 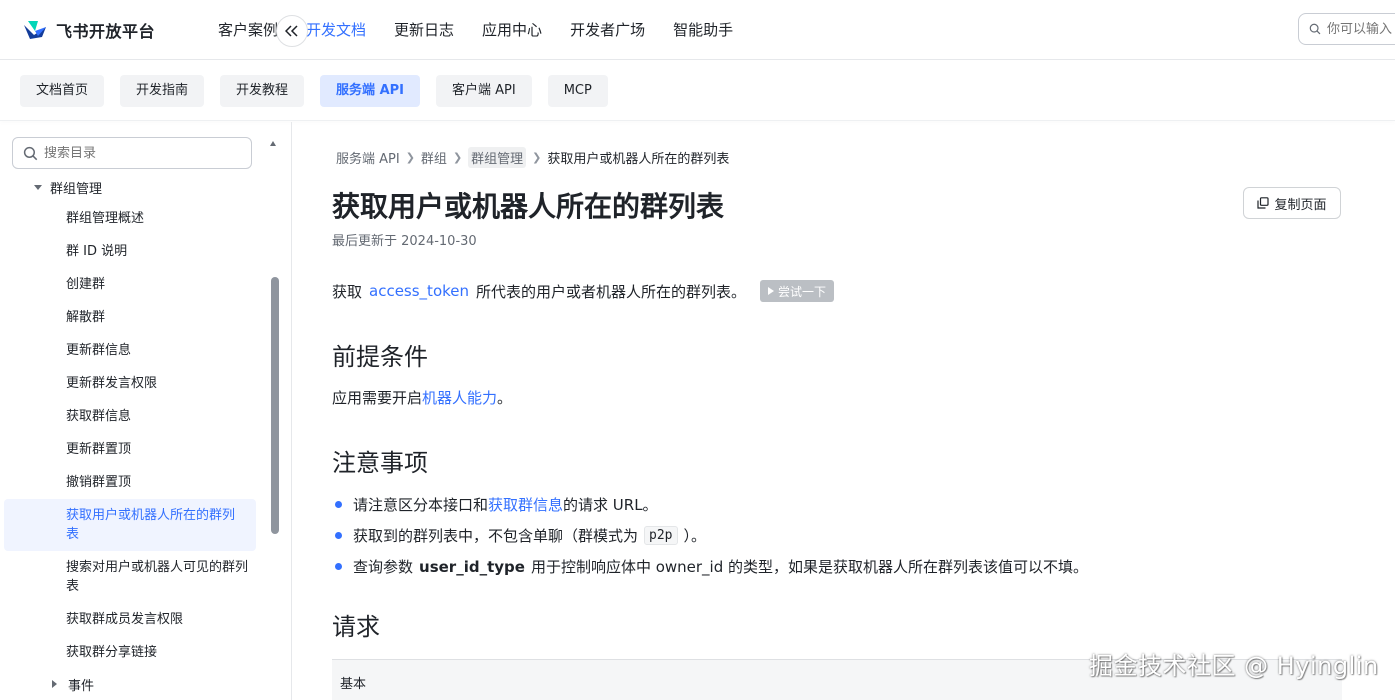 I want to click on sidebar-search-input, so click(x=139, y=153).